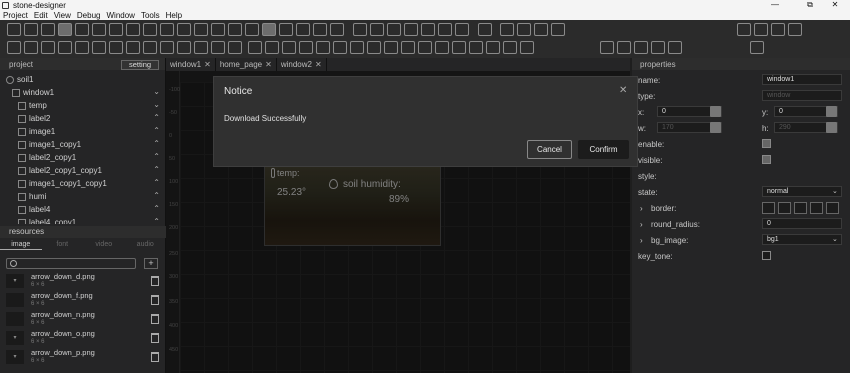  I want to click on visible-checkbox, so click(766, 159).